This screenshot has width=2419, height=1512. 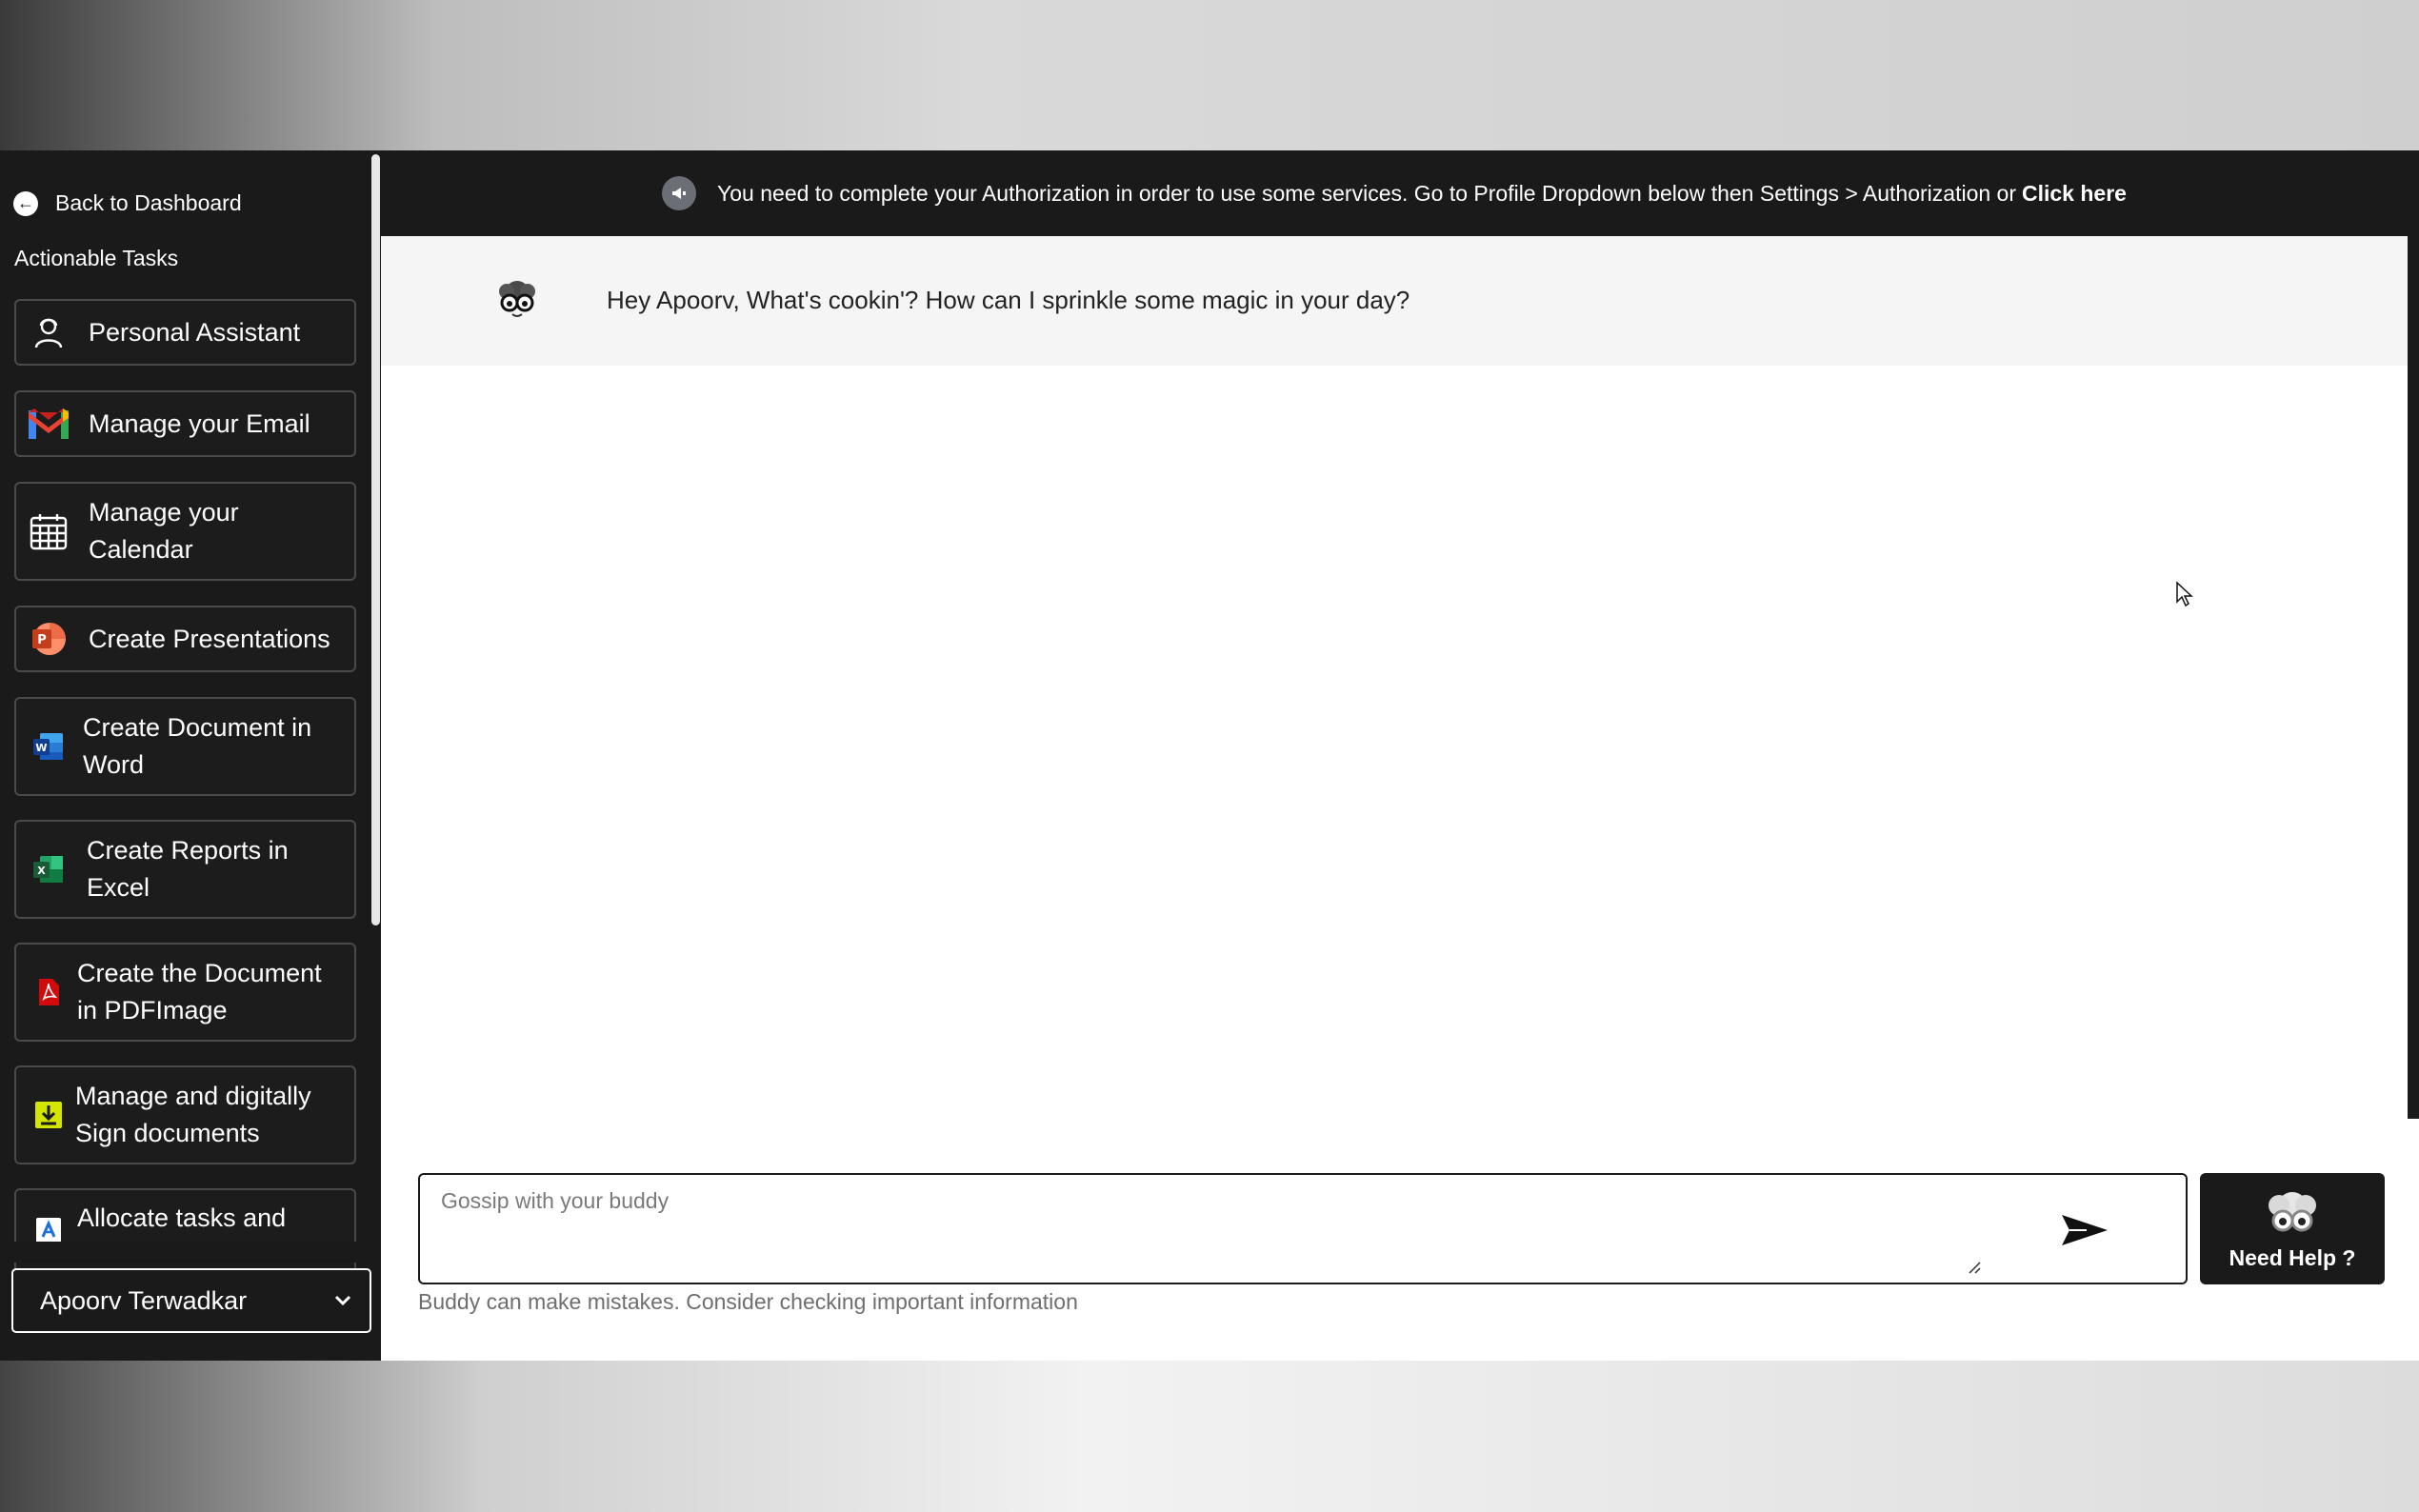 I want to click on pdf-icon, so click(x=49, y=992).